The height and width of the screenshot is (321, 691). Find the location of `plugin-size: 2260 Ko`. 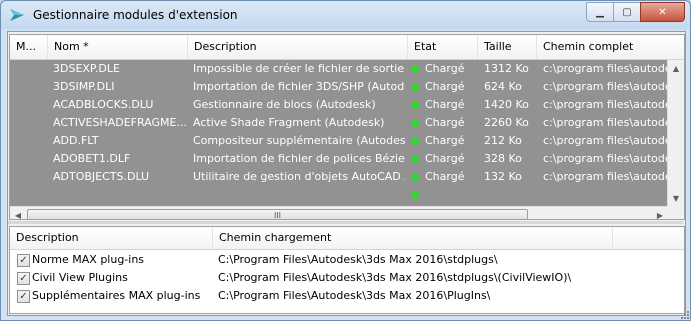

plugin-size: 2260 Ko is located at coordinates (506, 122).